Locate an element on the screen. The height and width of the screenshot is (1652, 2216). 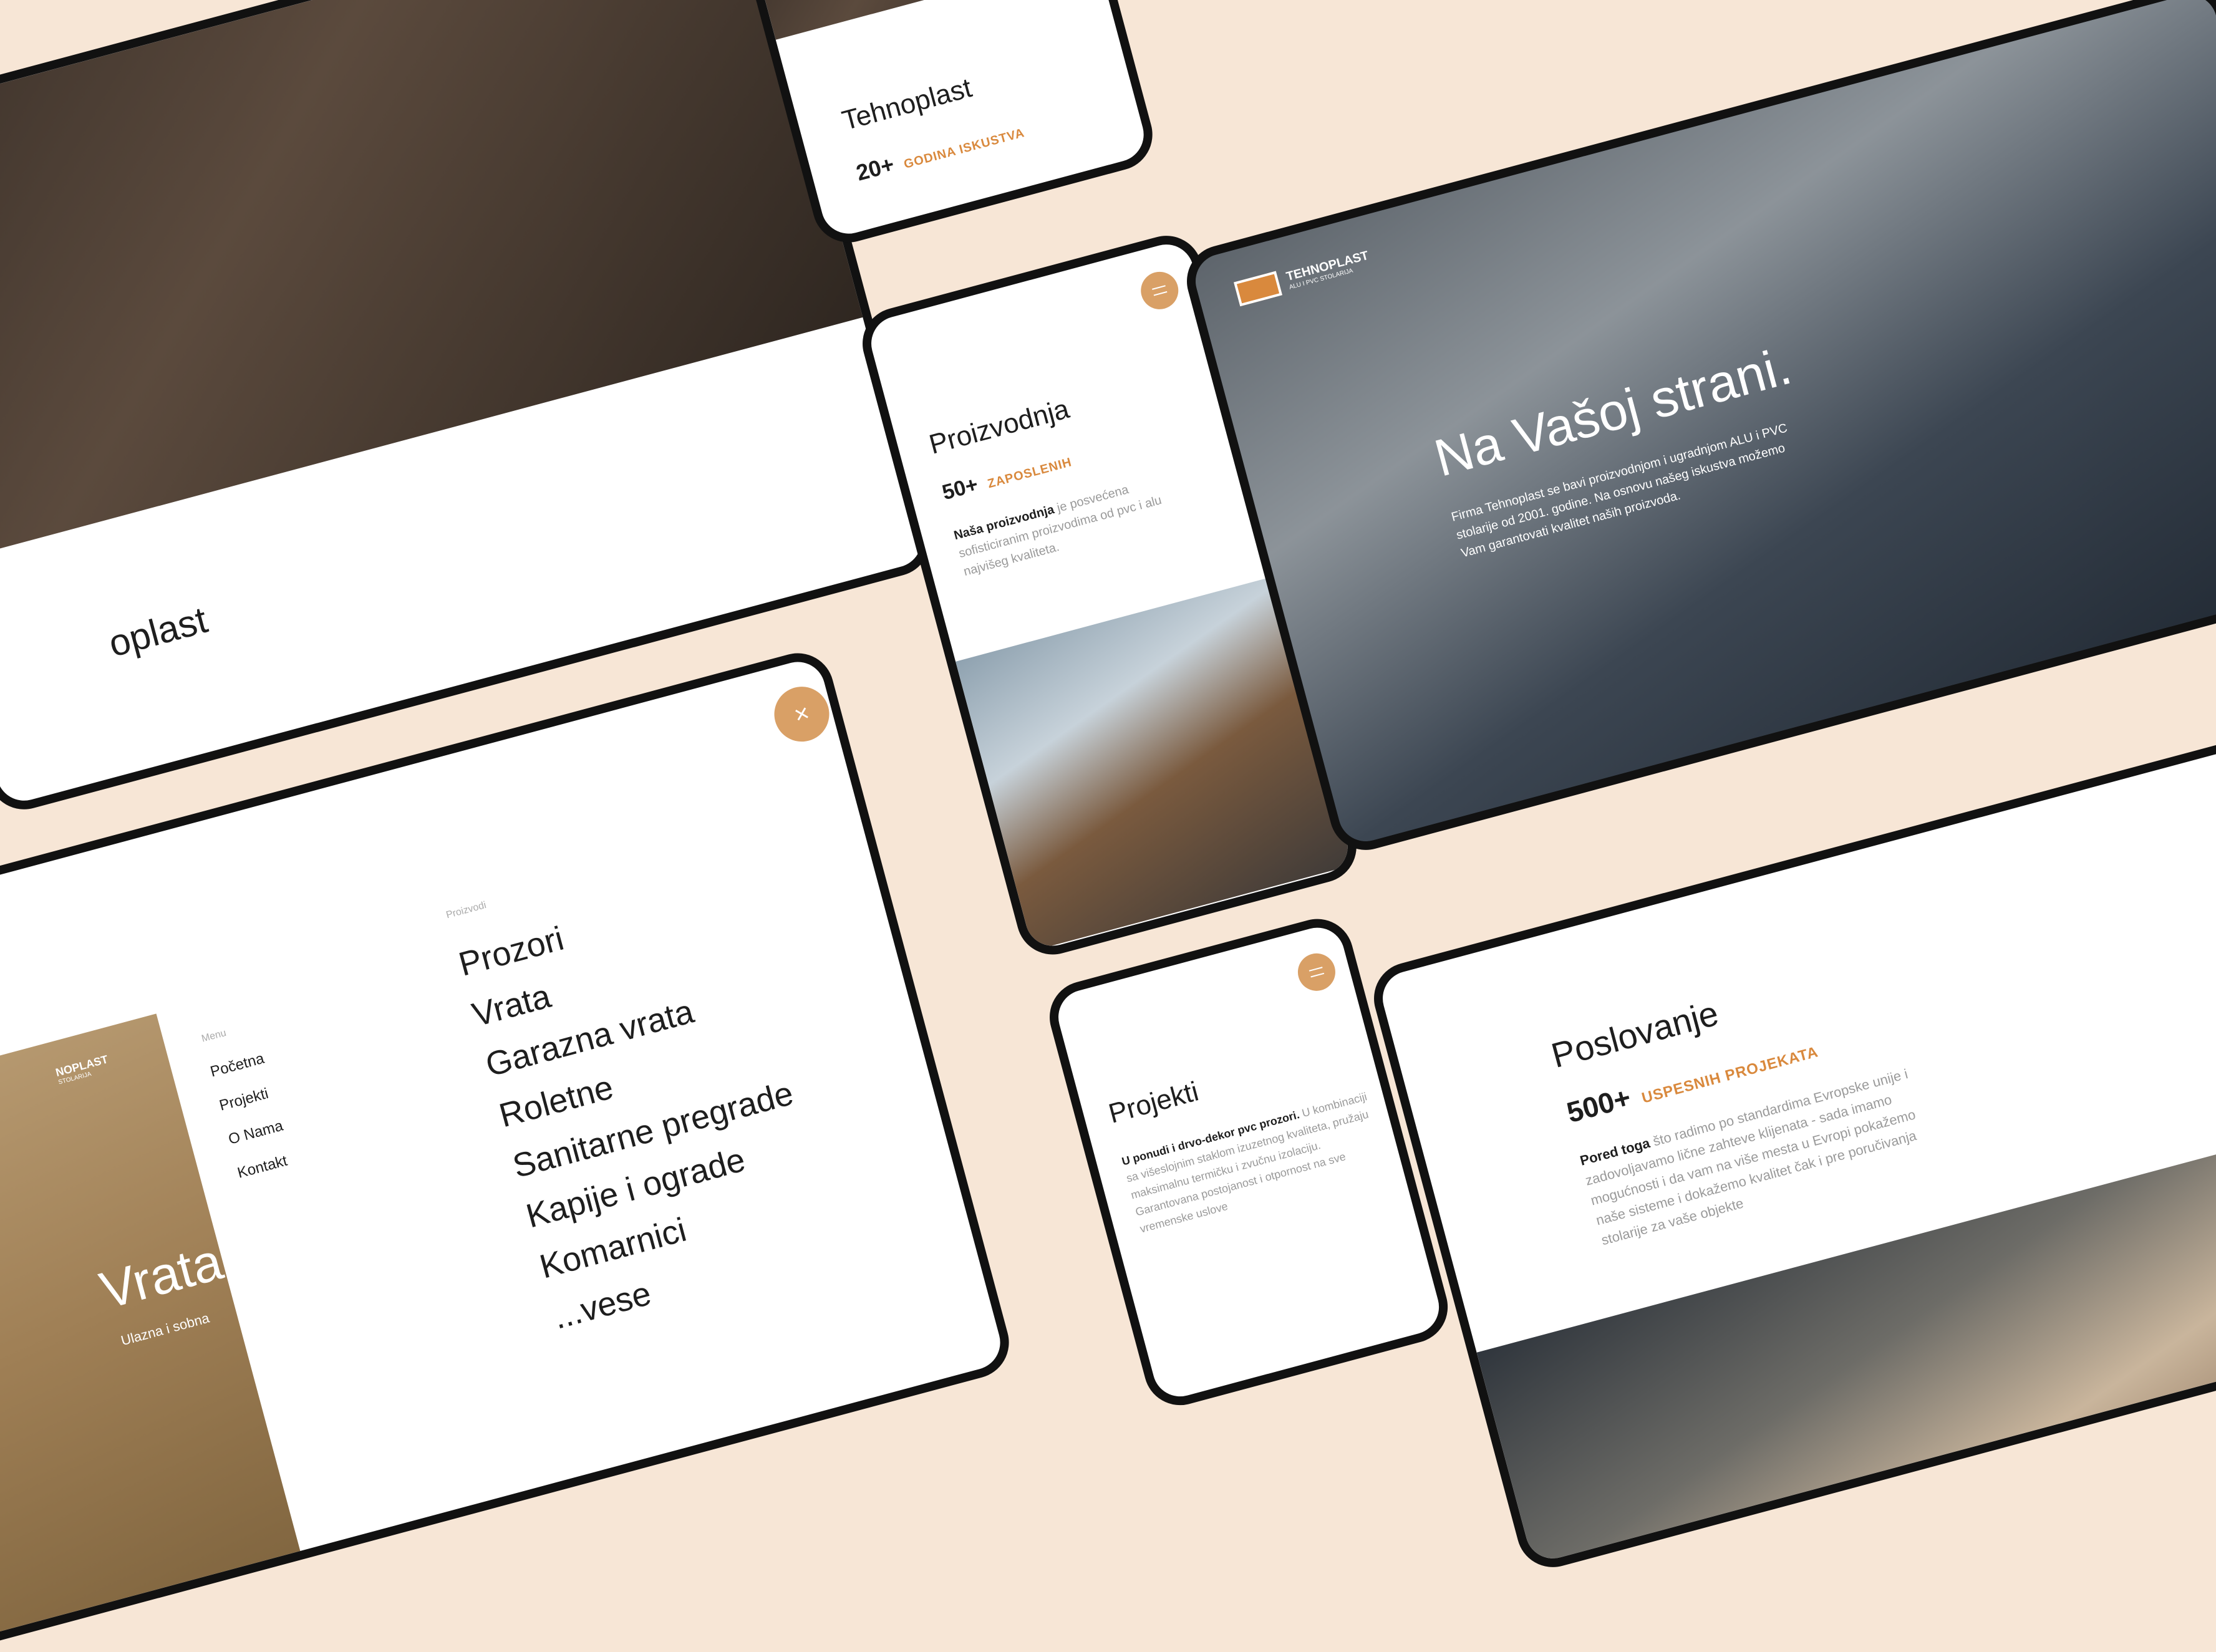
stat-row: 50+ ZAPOSLENIH is located at coordinates (1007, 477).